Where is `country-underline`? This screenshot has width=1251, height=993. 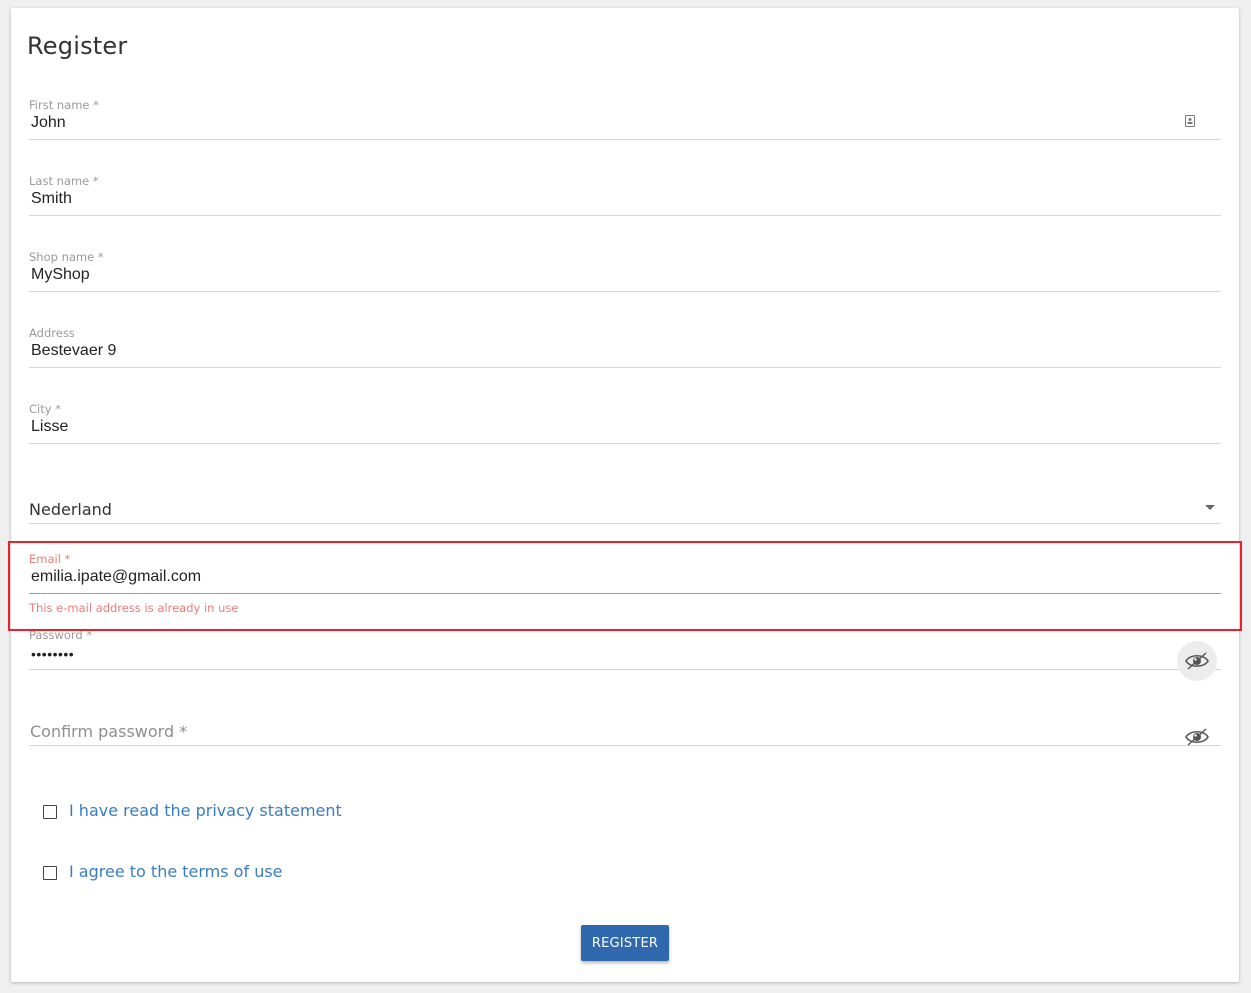 country-underline is located at coordinates (625, 523).